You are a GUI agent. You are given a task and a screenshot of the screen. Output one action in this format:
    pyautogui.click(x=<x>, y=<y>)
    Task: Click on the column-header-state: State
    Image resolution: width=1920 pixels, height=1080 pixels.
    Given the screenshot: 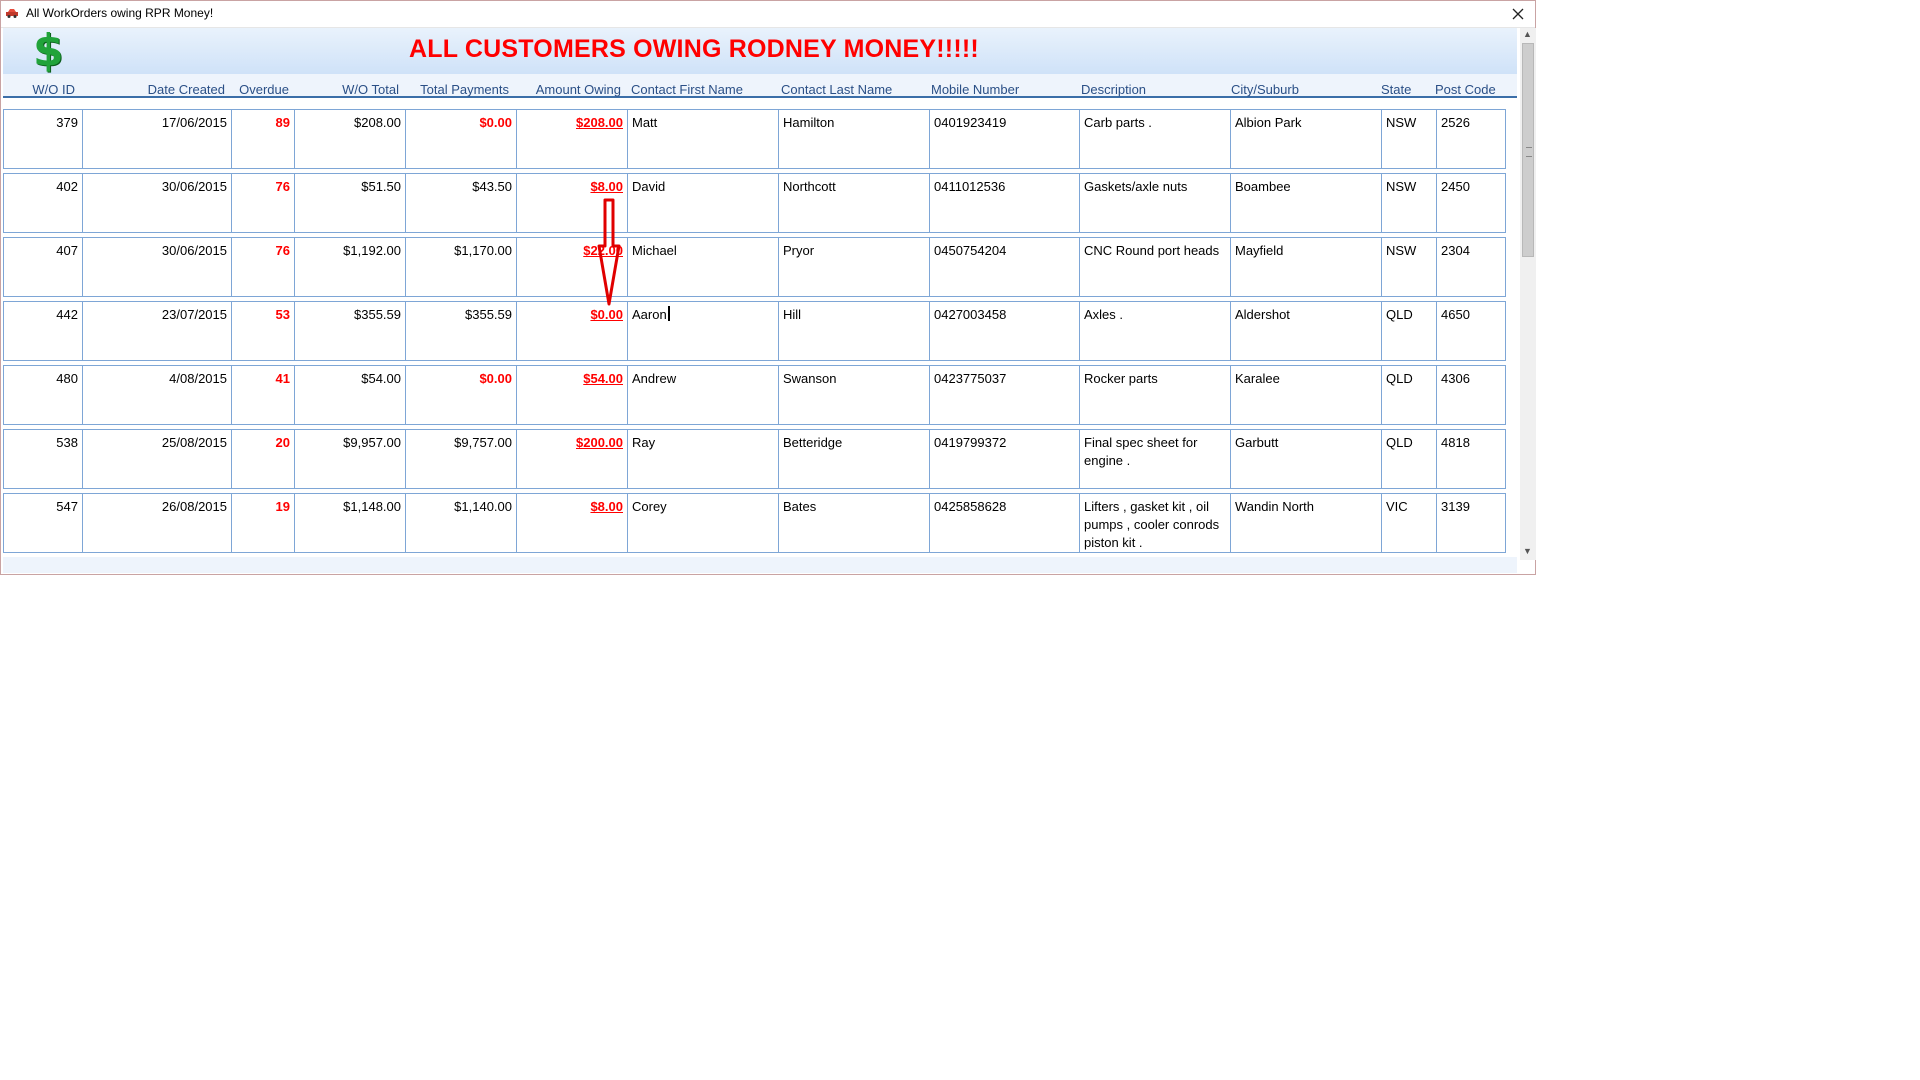 What is the action you would take?
    pyautogui.click(x=1396, y=89)
    